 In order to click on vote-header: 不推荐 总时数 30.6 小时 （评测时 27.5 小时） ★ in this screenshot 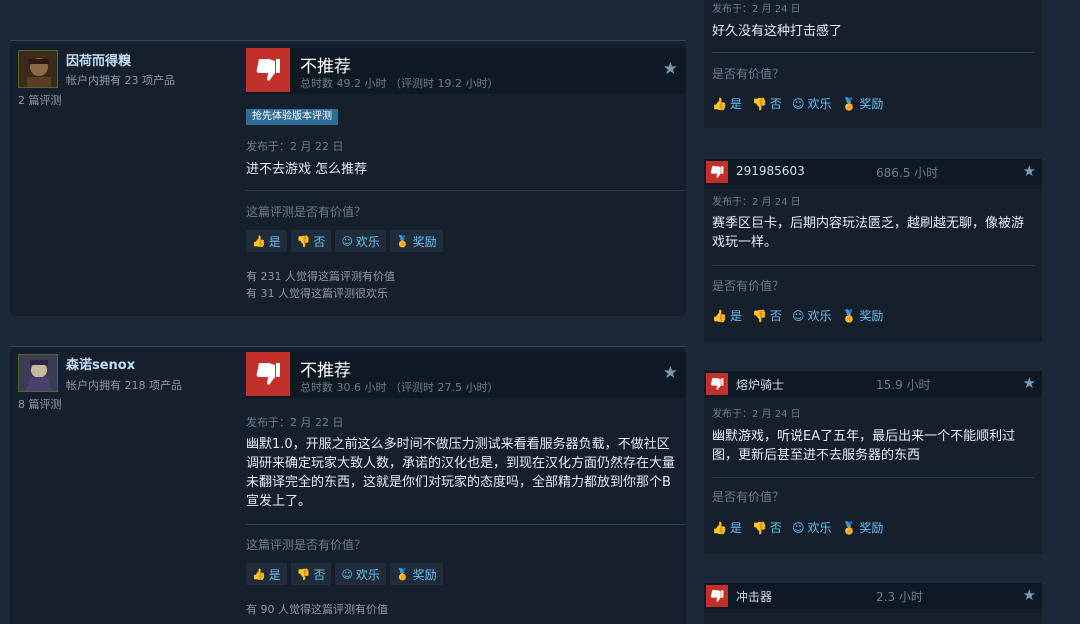, I will do `click(466, 375)`.